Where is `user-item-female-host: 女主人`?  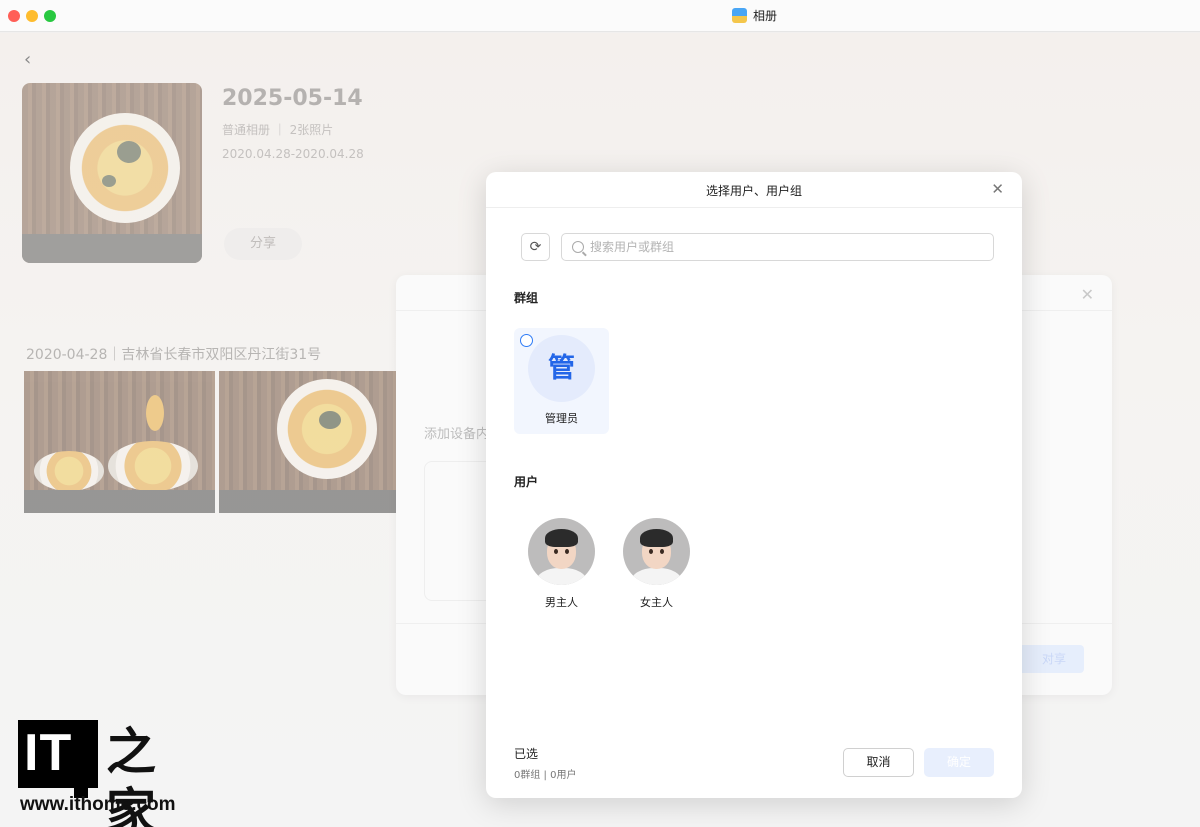
user-item-female-host: 女主人 is located at coordinates (656, 565).